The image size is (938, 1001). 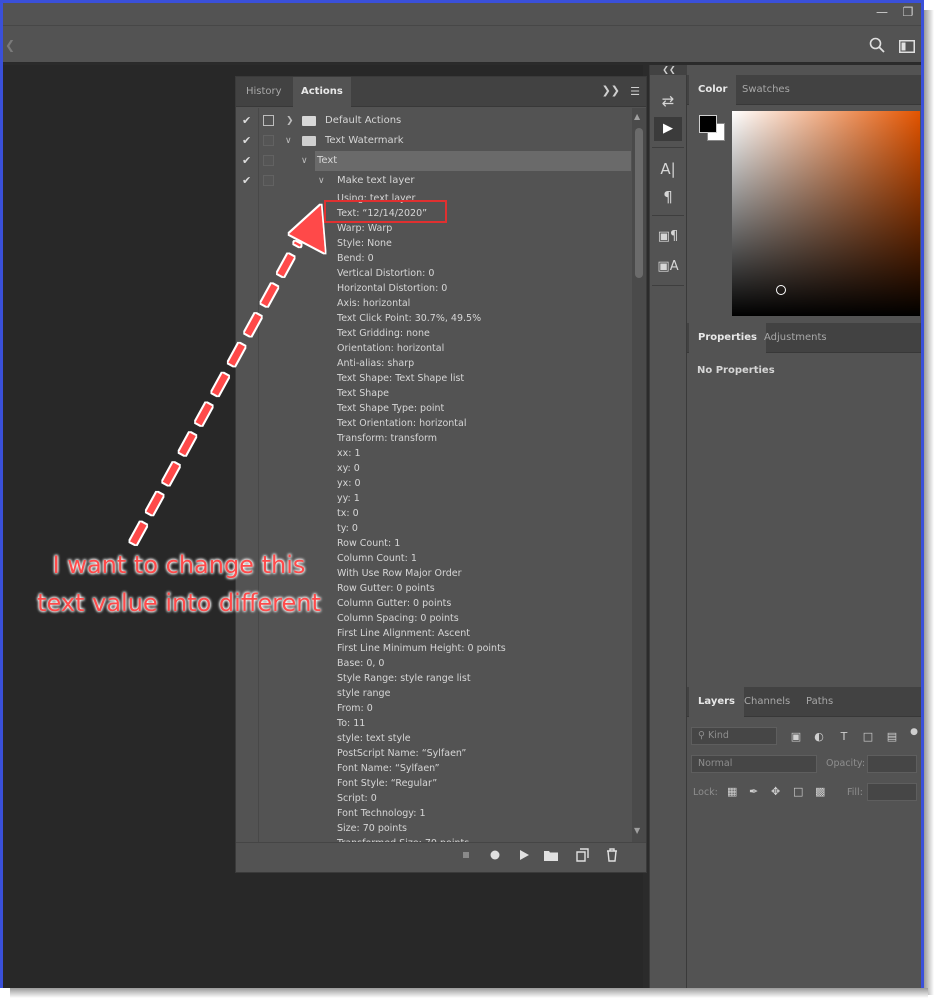 What do you see at coordinates (929, 502) in the screenshot?
I see `window-shadow-right` at bounding box center [929, 502].